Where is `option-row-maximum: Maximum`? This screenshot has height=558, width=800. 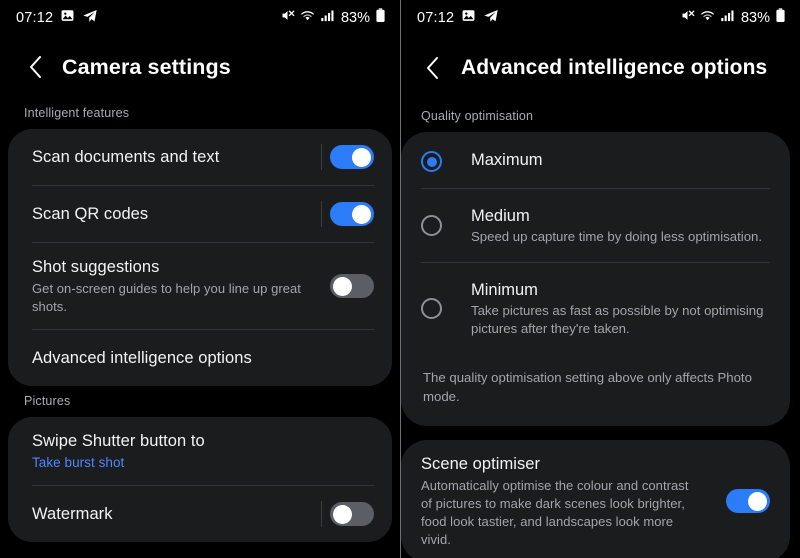 option-row-maximum: Maximum is located at coordinates (595, 160).